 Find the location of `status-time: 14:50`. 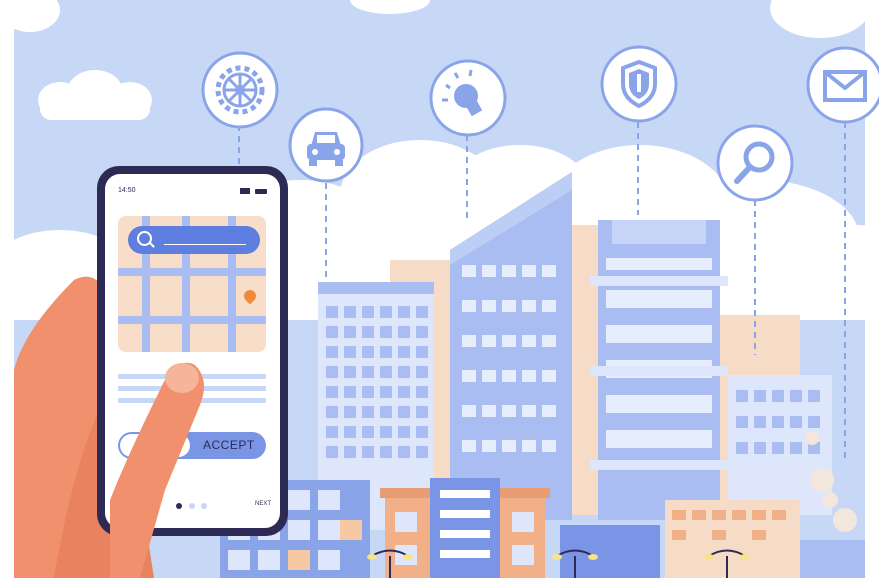

status-time: 14:50 is located at coordinates (127, 190).